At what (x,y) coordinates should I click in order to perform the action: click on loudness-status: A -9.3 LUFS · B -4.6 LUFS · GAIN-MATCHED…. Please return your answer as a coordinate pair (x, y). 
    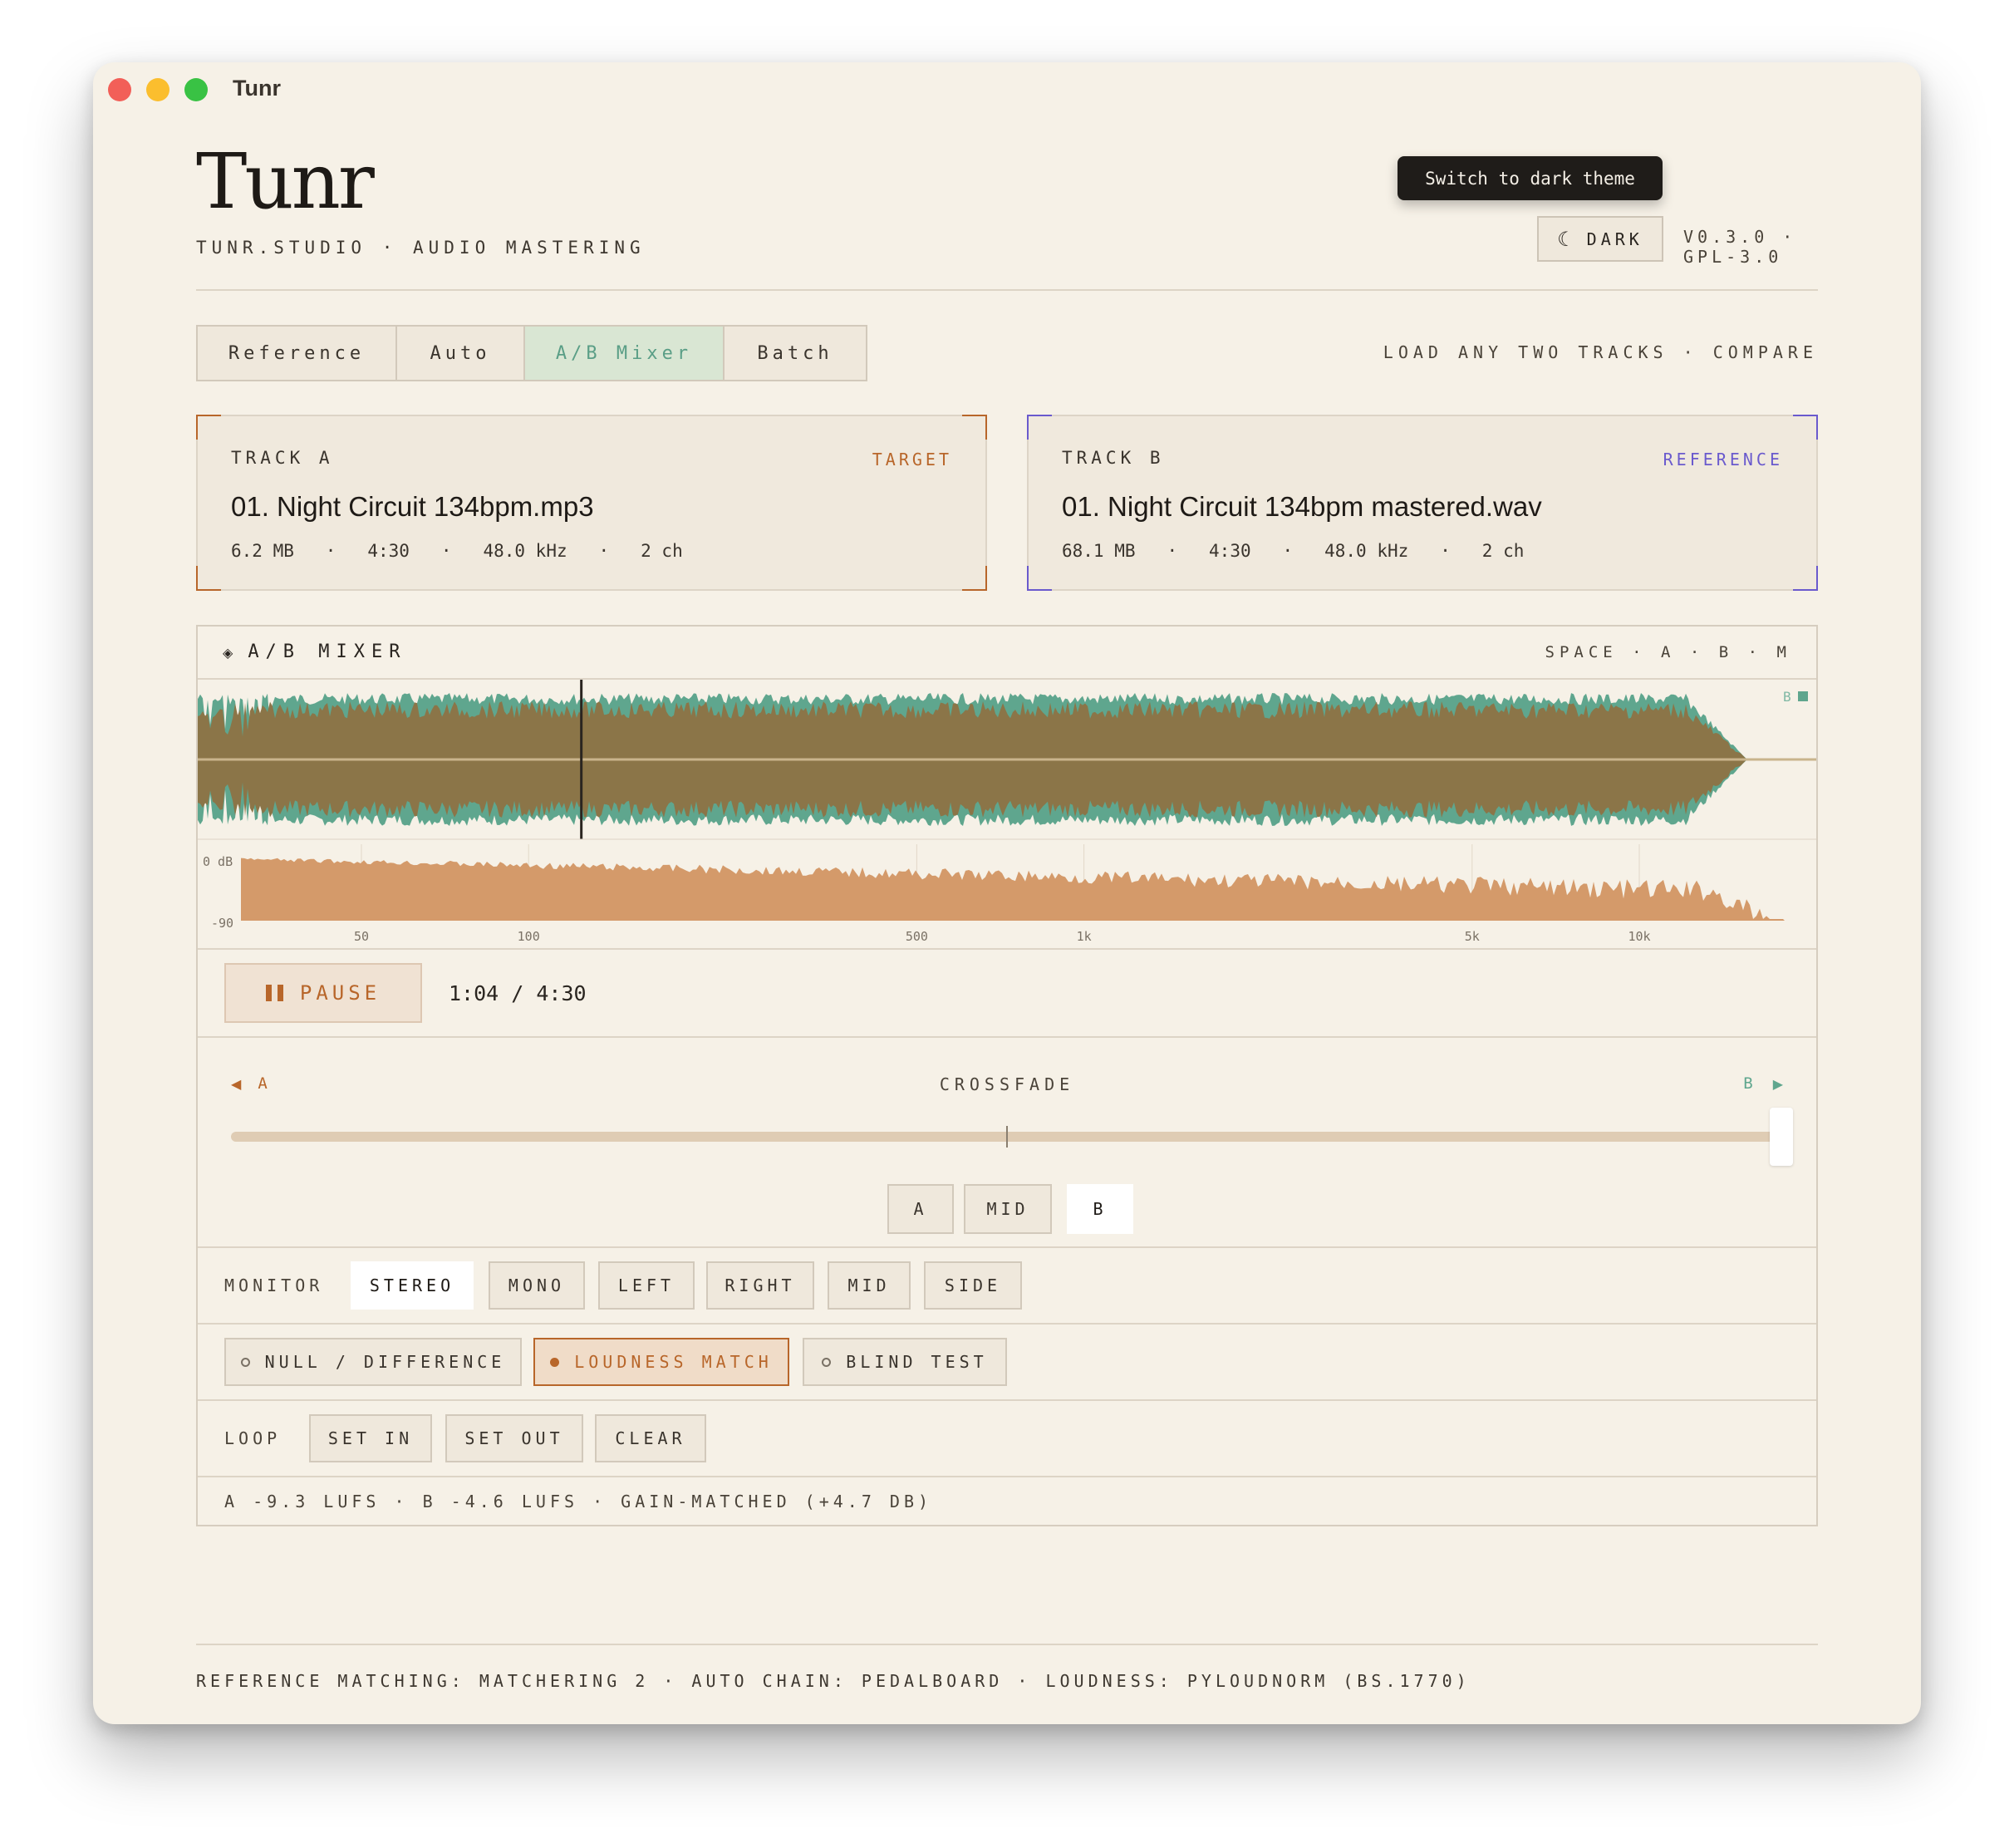
    Looking at the image, I should click on (578, 1502).